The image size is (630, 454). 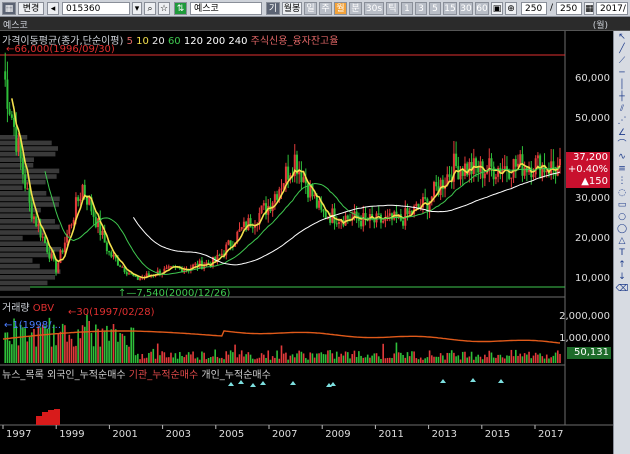 I want to click on channel-icon: ⫽, so click(x=622, y=109).